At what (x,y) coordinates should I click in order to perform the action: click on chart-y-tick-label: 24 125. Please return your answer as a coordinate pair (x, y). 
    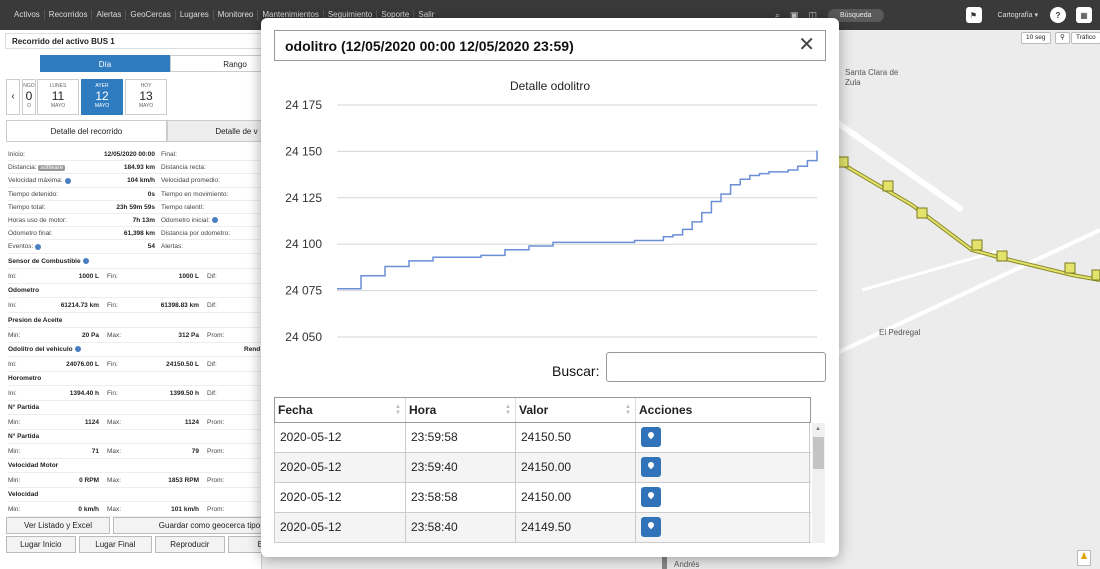
    Looking at the image, I should click on (303, 198).